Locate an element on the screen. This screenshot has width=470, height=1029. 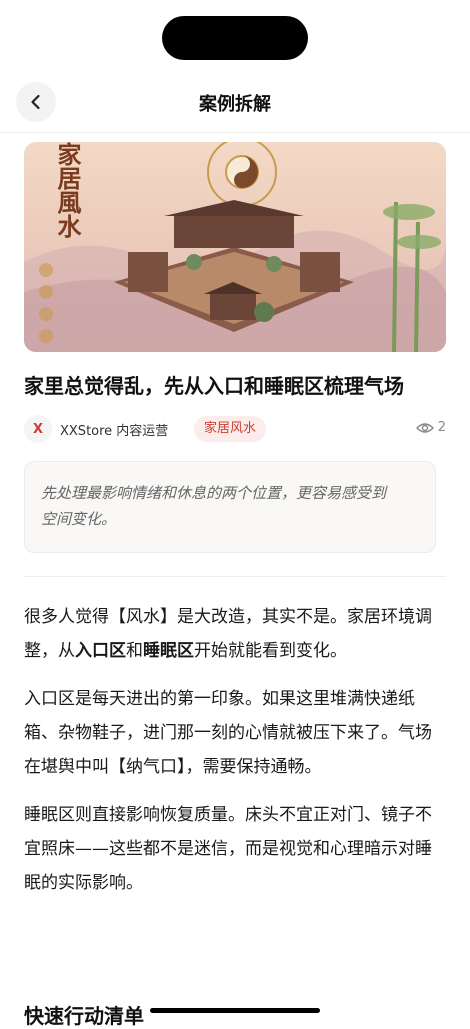
article-meta: X XXStore 内容运营 家居风水 2 is located at coordinates (235, 429).